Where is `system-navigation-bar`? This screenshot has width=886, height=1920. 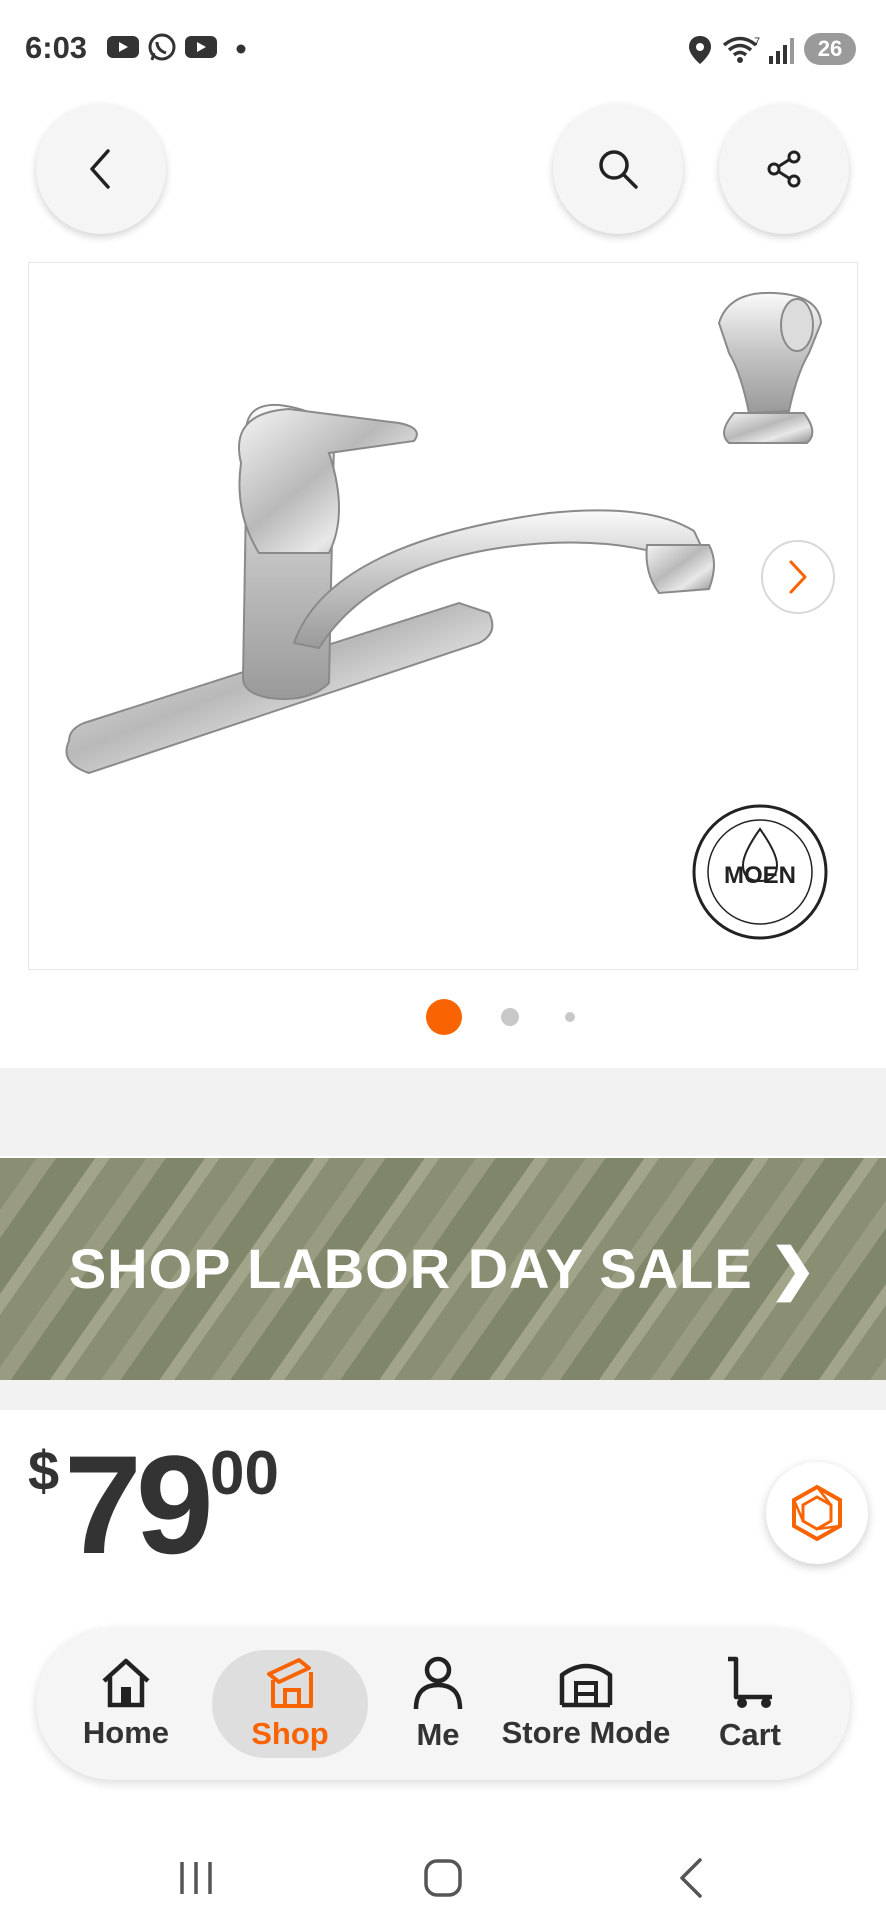 system-navigation-bar is located at coordinates (443, 1870).